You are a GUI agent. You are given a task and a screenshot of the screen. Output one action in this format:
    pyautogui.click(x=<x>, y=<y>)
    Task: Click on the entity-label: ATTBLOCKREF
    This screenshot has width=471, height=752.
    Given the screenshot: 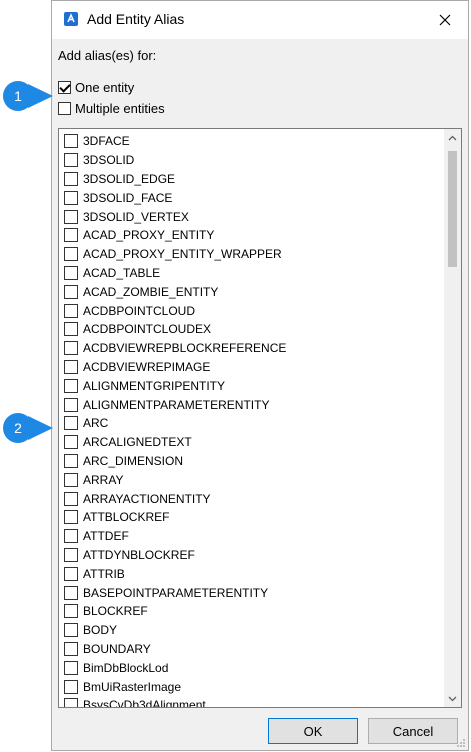 What is the action you would take?
    pyautogui.click(x=126, y=517)
    